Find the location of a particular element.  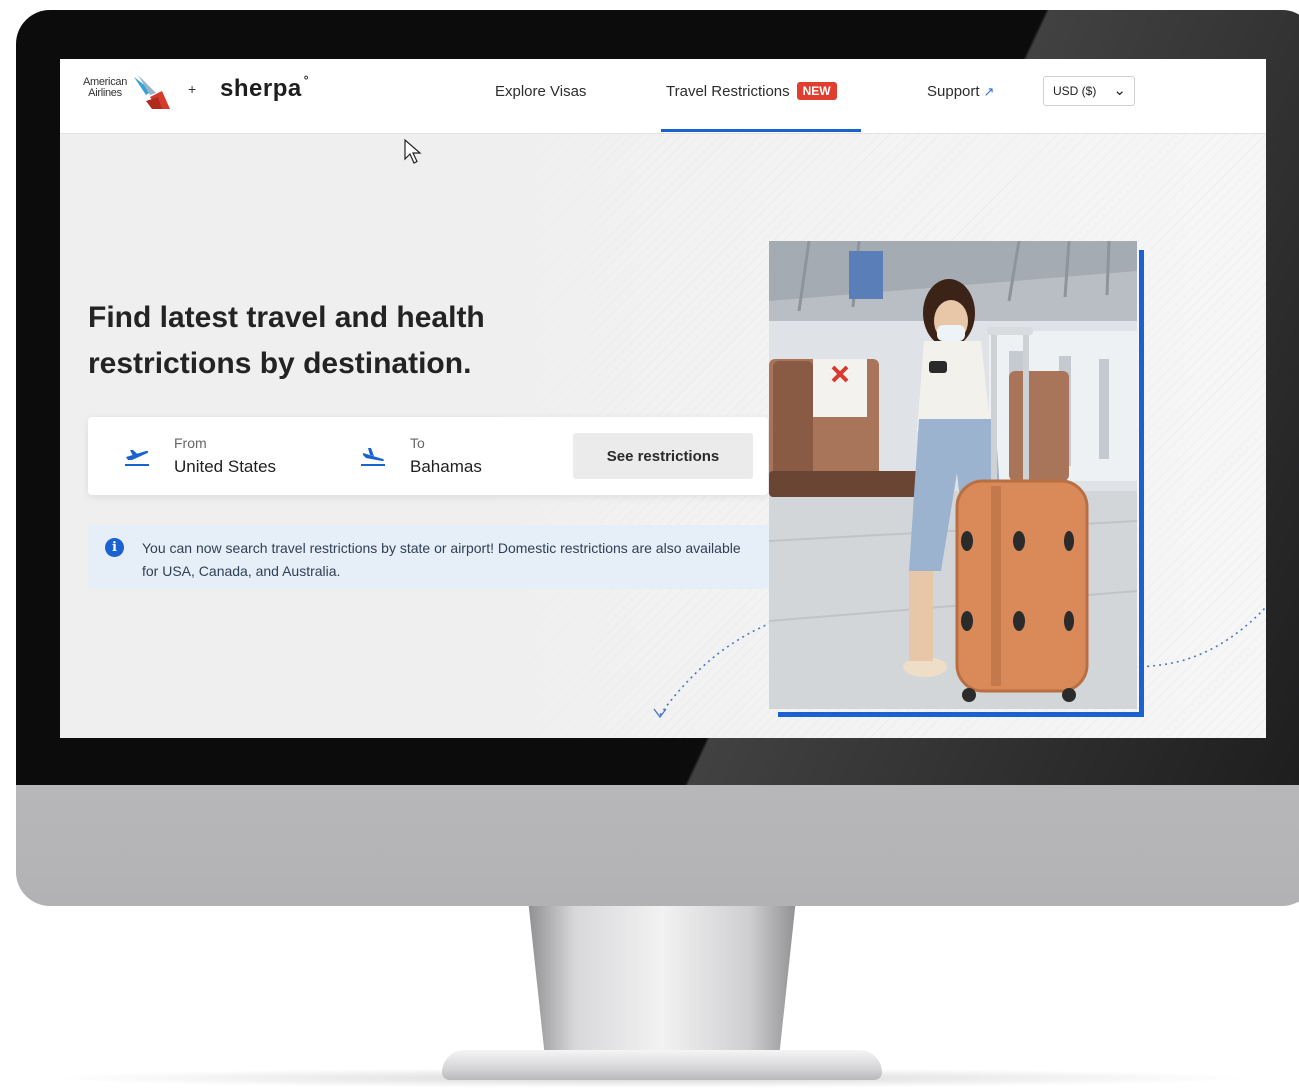

nav-explore-visas: Explore Visas is located at coordinates (540, 91).